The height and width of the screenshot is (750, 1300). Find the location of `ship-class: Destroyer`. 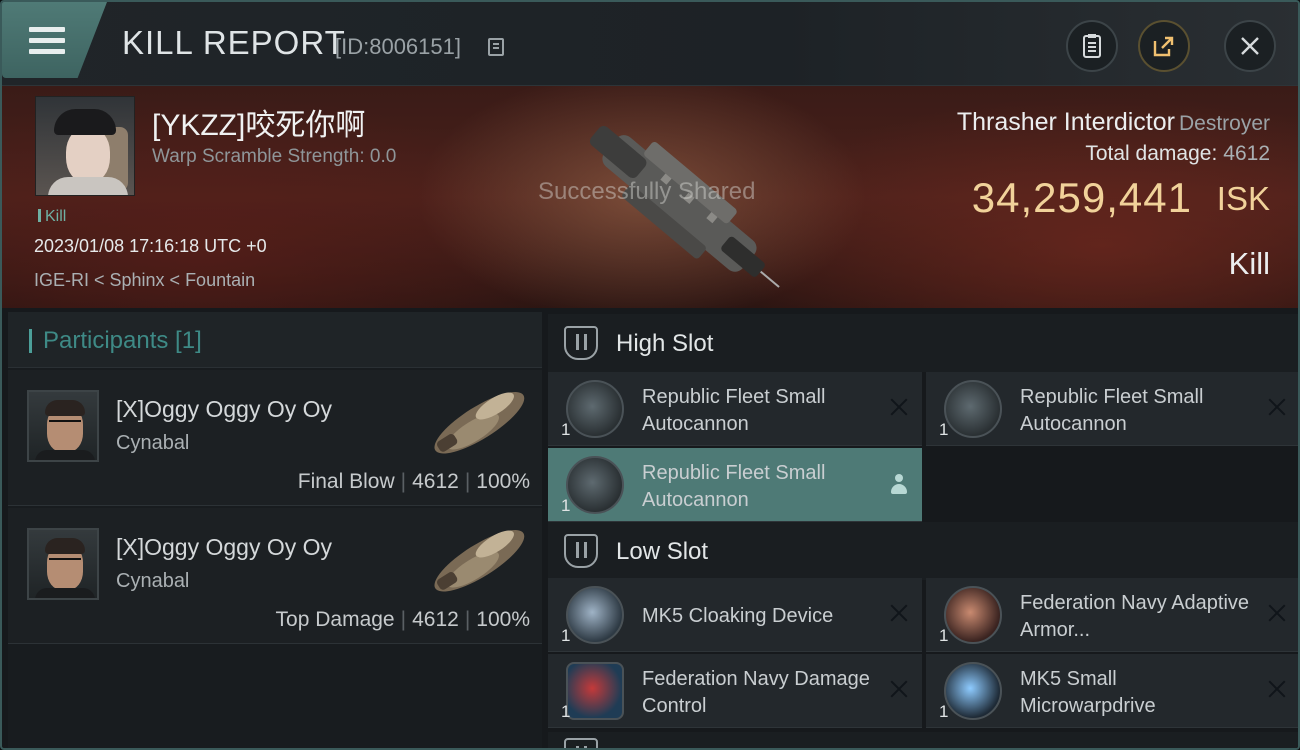

ship-class: Destroyer is located at coordinates (1224, 123).